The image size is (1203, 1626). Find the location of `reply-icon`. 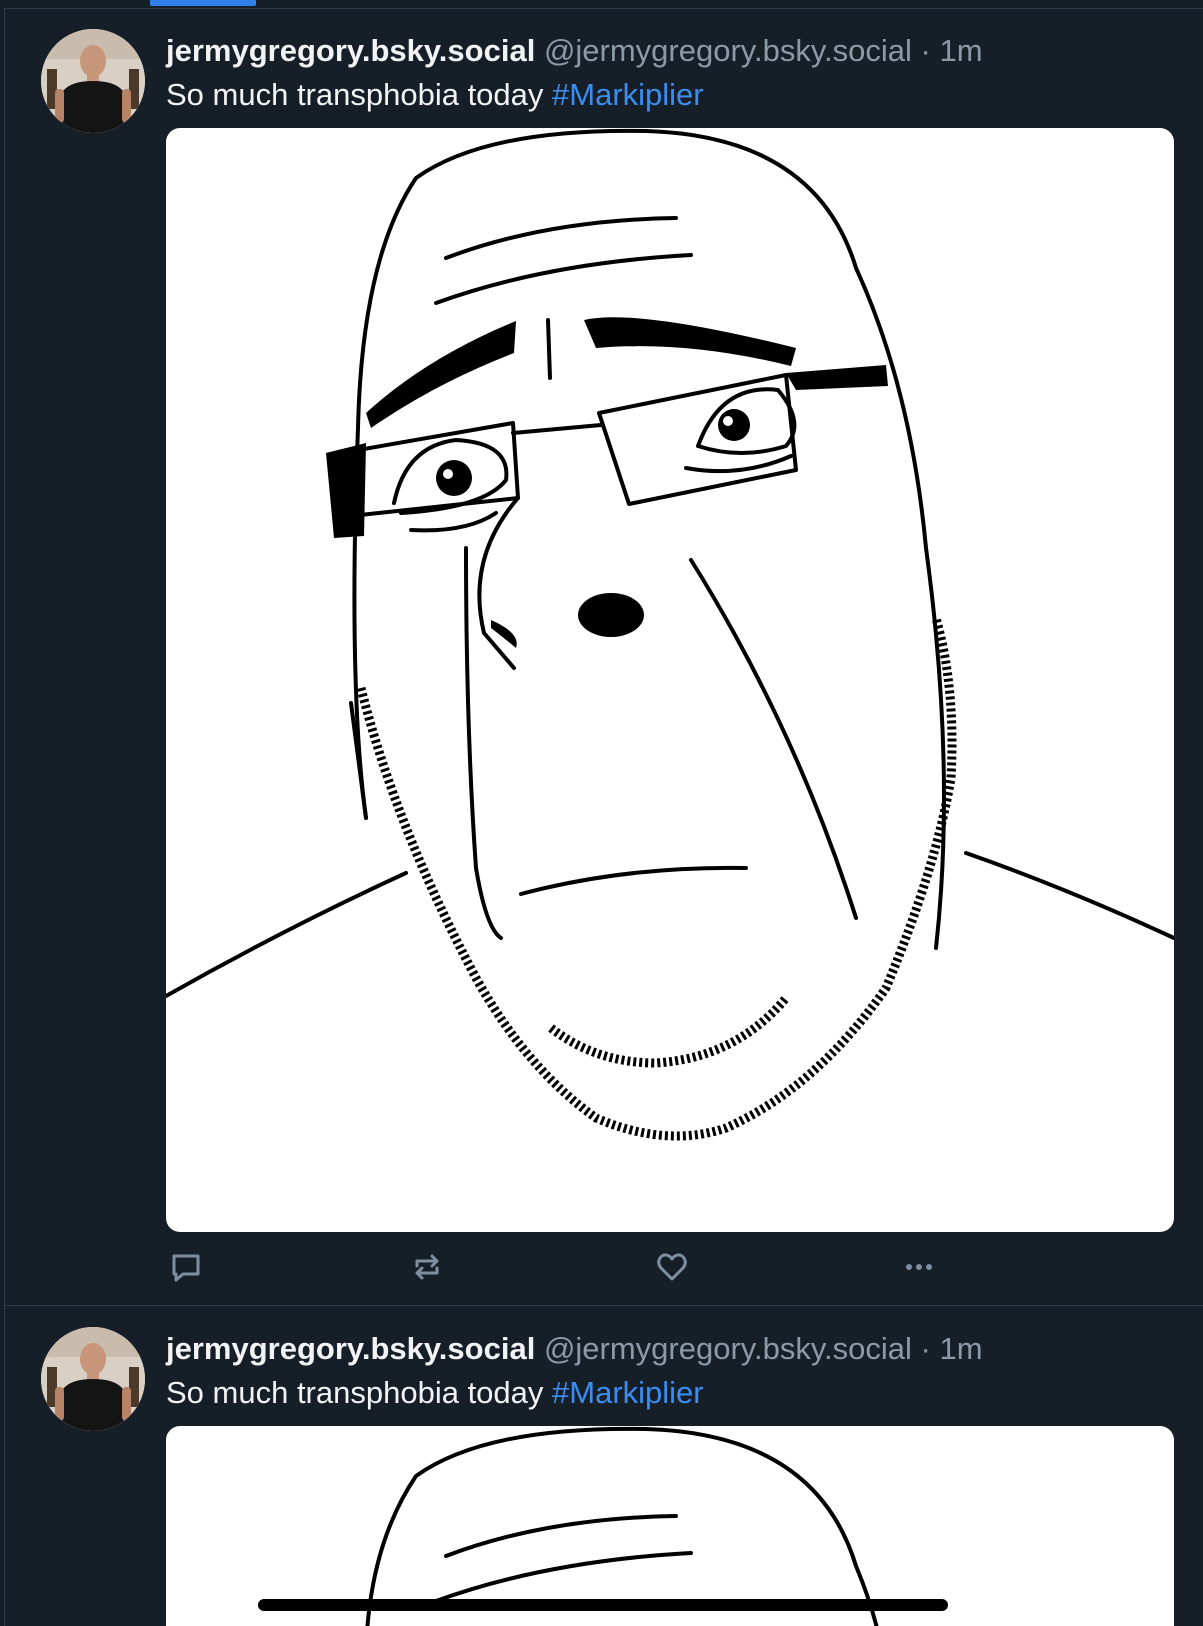

reply-icon is located at coordinates (186, 1267).